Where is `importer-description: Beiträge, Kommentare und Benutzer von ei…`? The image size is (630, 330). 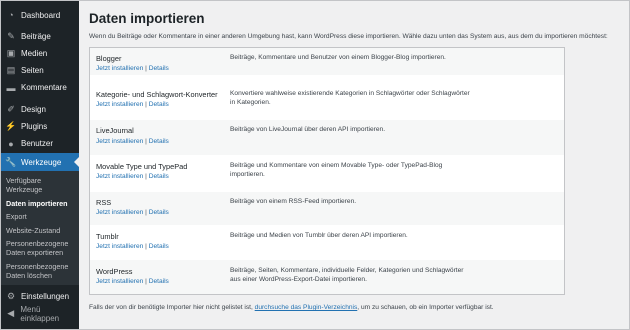 importer-description: Beiträge, Kommentare und Benutzer von ei… is located at coordinates (394, 58).